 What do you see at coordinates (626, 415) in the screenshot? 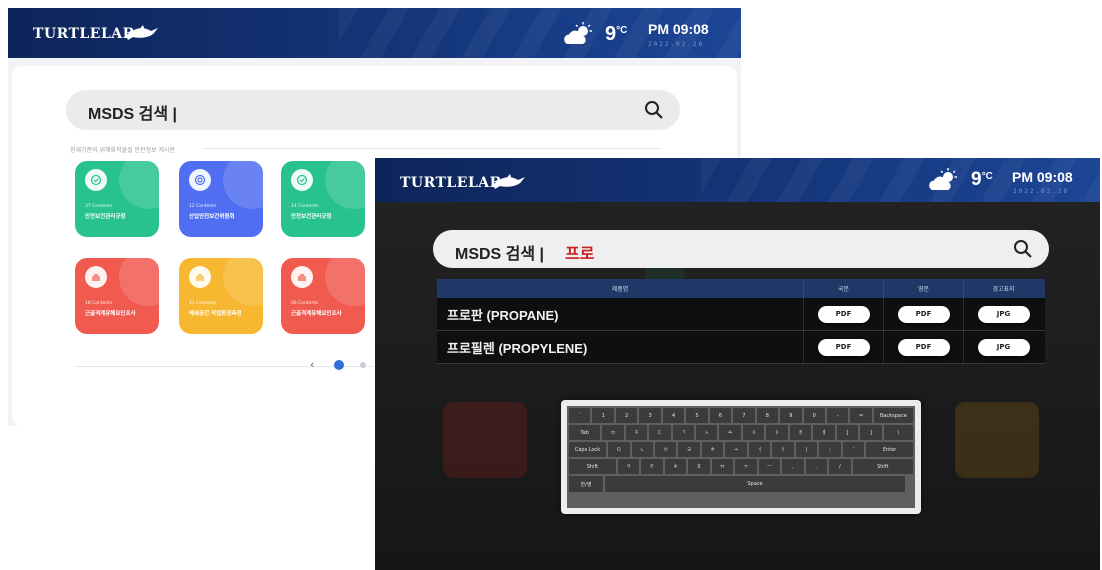
I see `key: 2` at bounding box center [626, 415].